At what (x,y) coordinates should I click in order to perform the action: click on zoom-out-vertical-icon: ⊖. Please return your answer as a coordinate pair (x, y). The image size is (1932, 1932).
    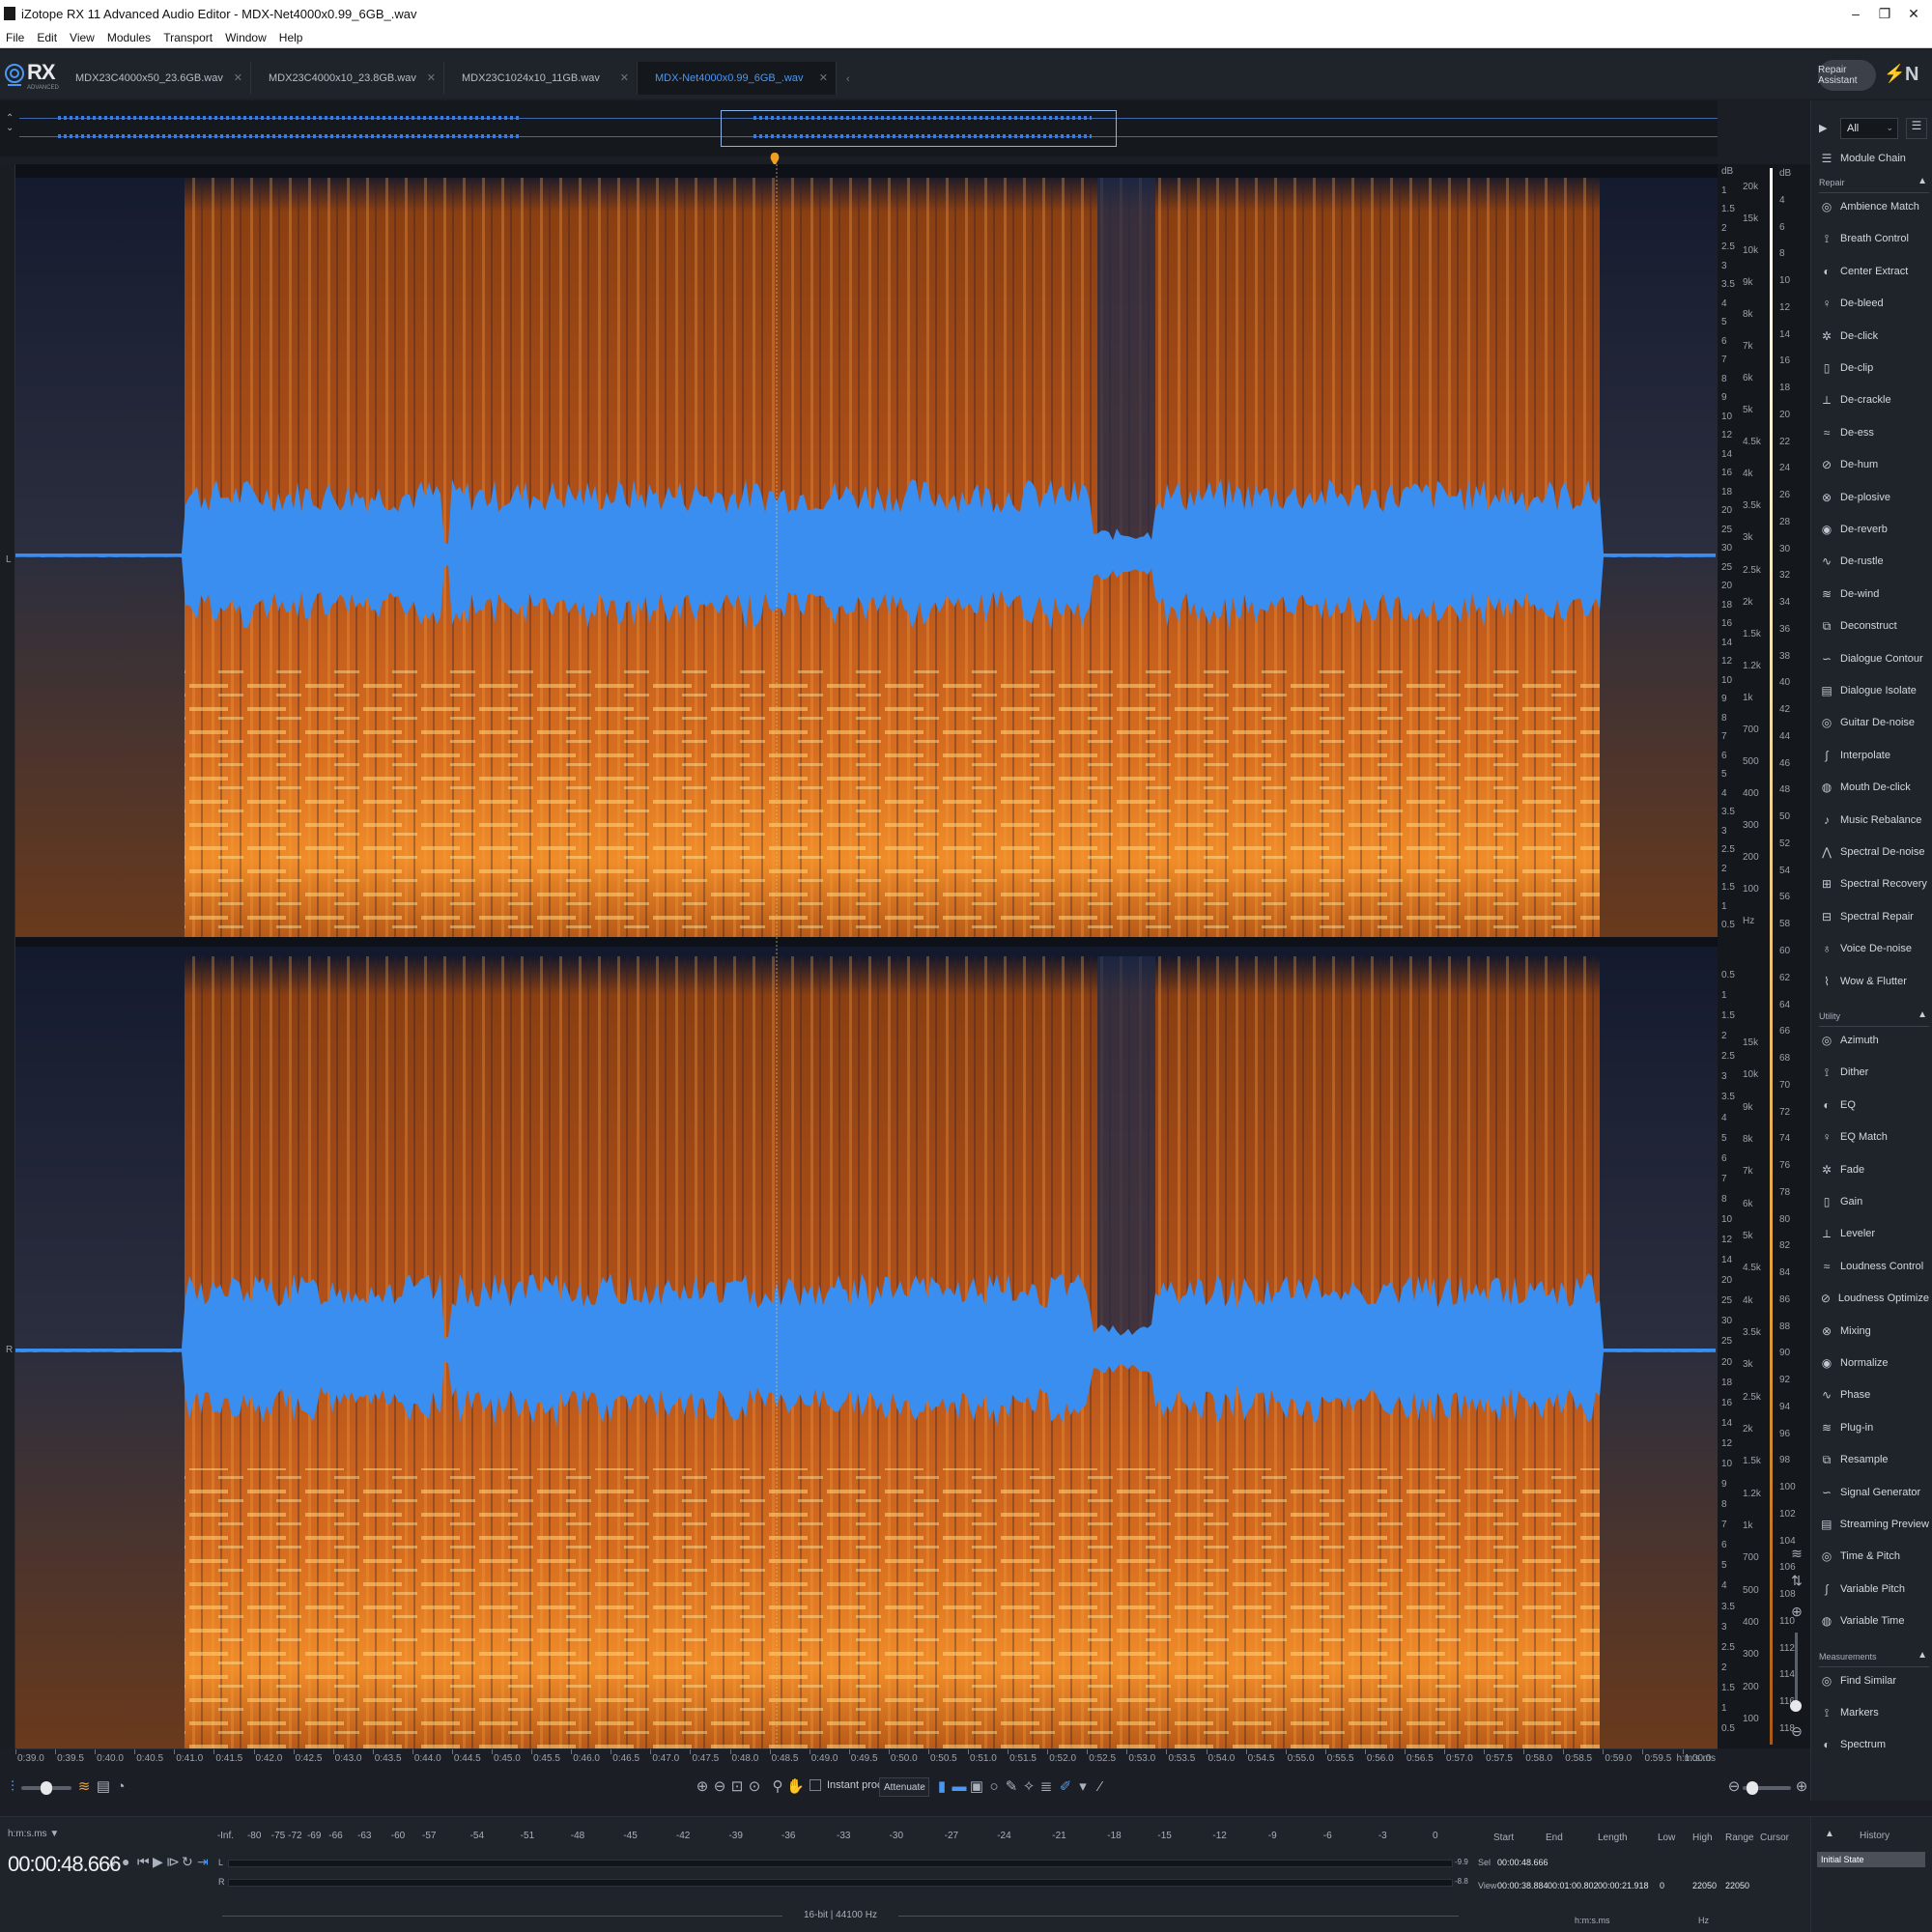
    Looking at the image, I should click on (1796, 1733).